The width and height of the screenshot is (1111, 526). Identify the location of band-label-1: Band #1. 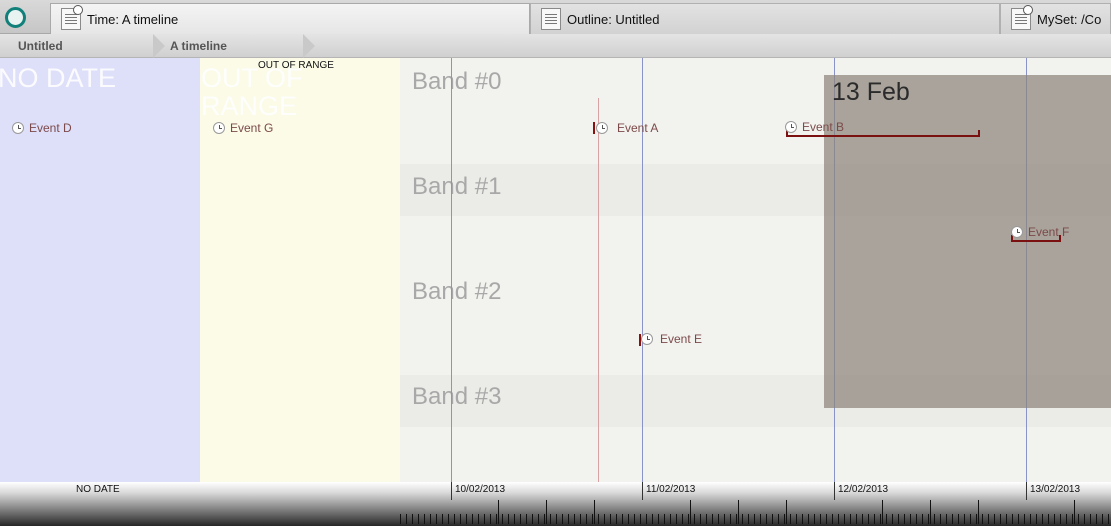
(457, 186).